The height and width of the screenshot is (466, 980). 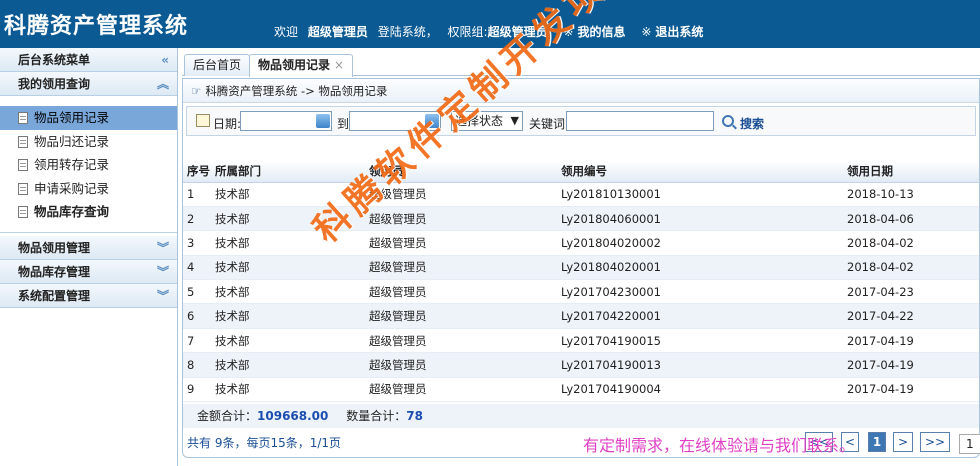 What do you see at coordinates (911, 292) in the screenshot?
I see `cell-date: 2017-04-23` at bounding box center [911, 292].